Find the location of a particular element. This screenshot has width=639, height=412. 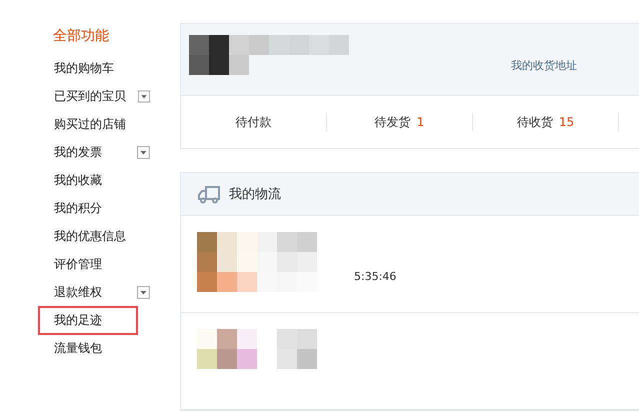

sidebar-item: 我的购物车 is located at coordinates (88, 68).